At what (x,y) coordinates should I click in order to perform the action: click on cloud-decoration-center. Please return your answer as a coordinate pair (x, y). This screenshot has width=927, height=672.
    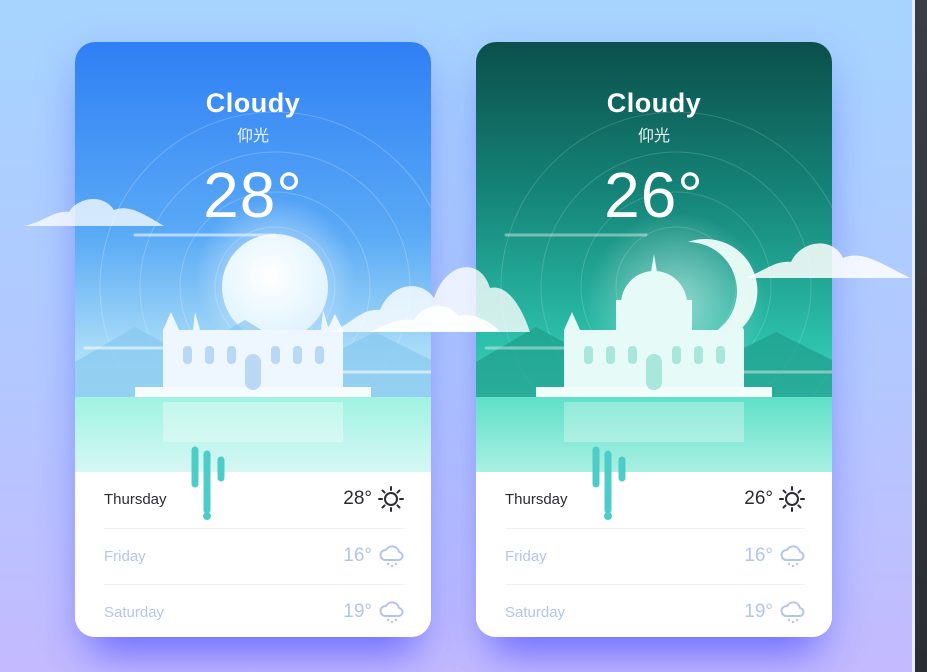
    Looking at the image, I should click on (430, 299).